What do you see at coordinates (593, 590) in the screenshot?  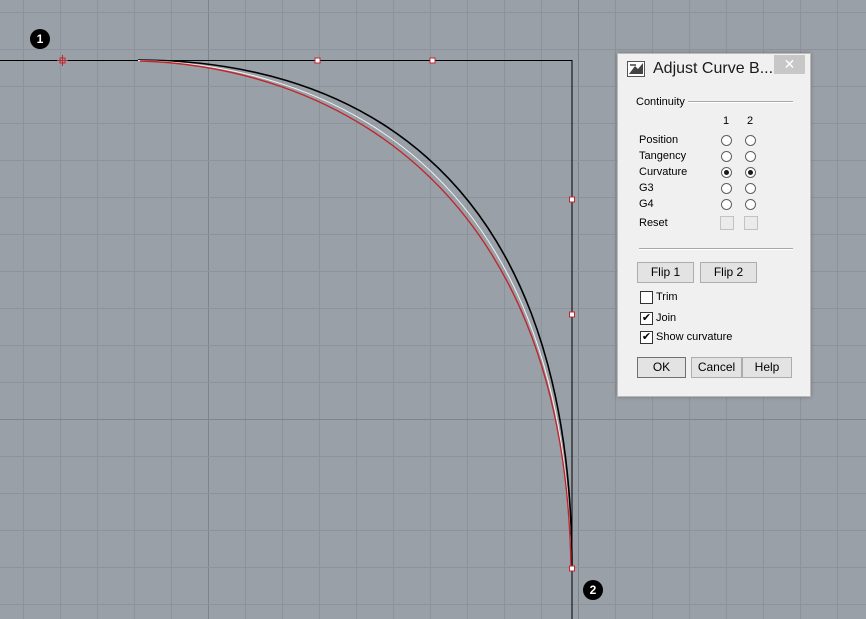 I see `endpoint-marker-2: 2` at bounding box center [593, 590].